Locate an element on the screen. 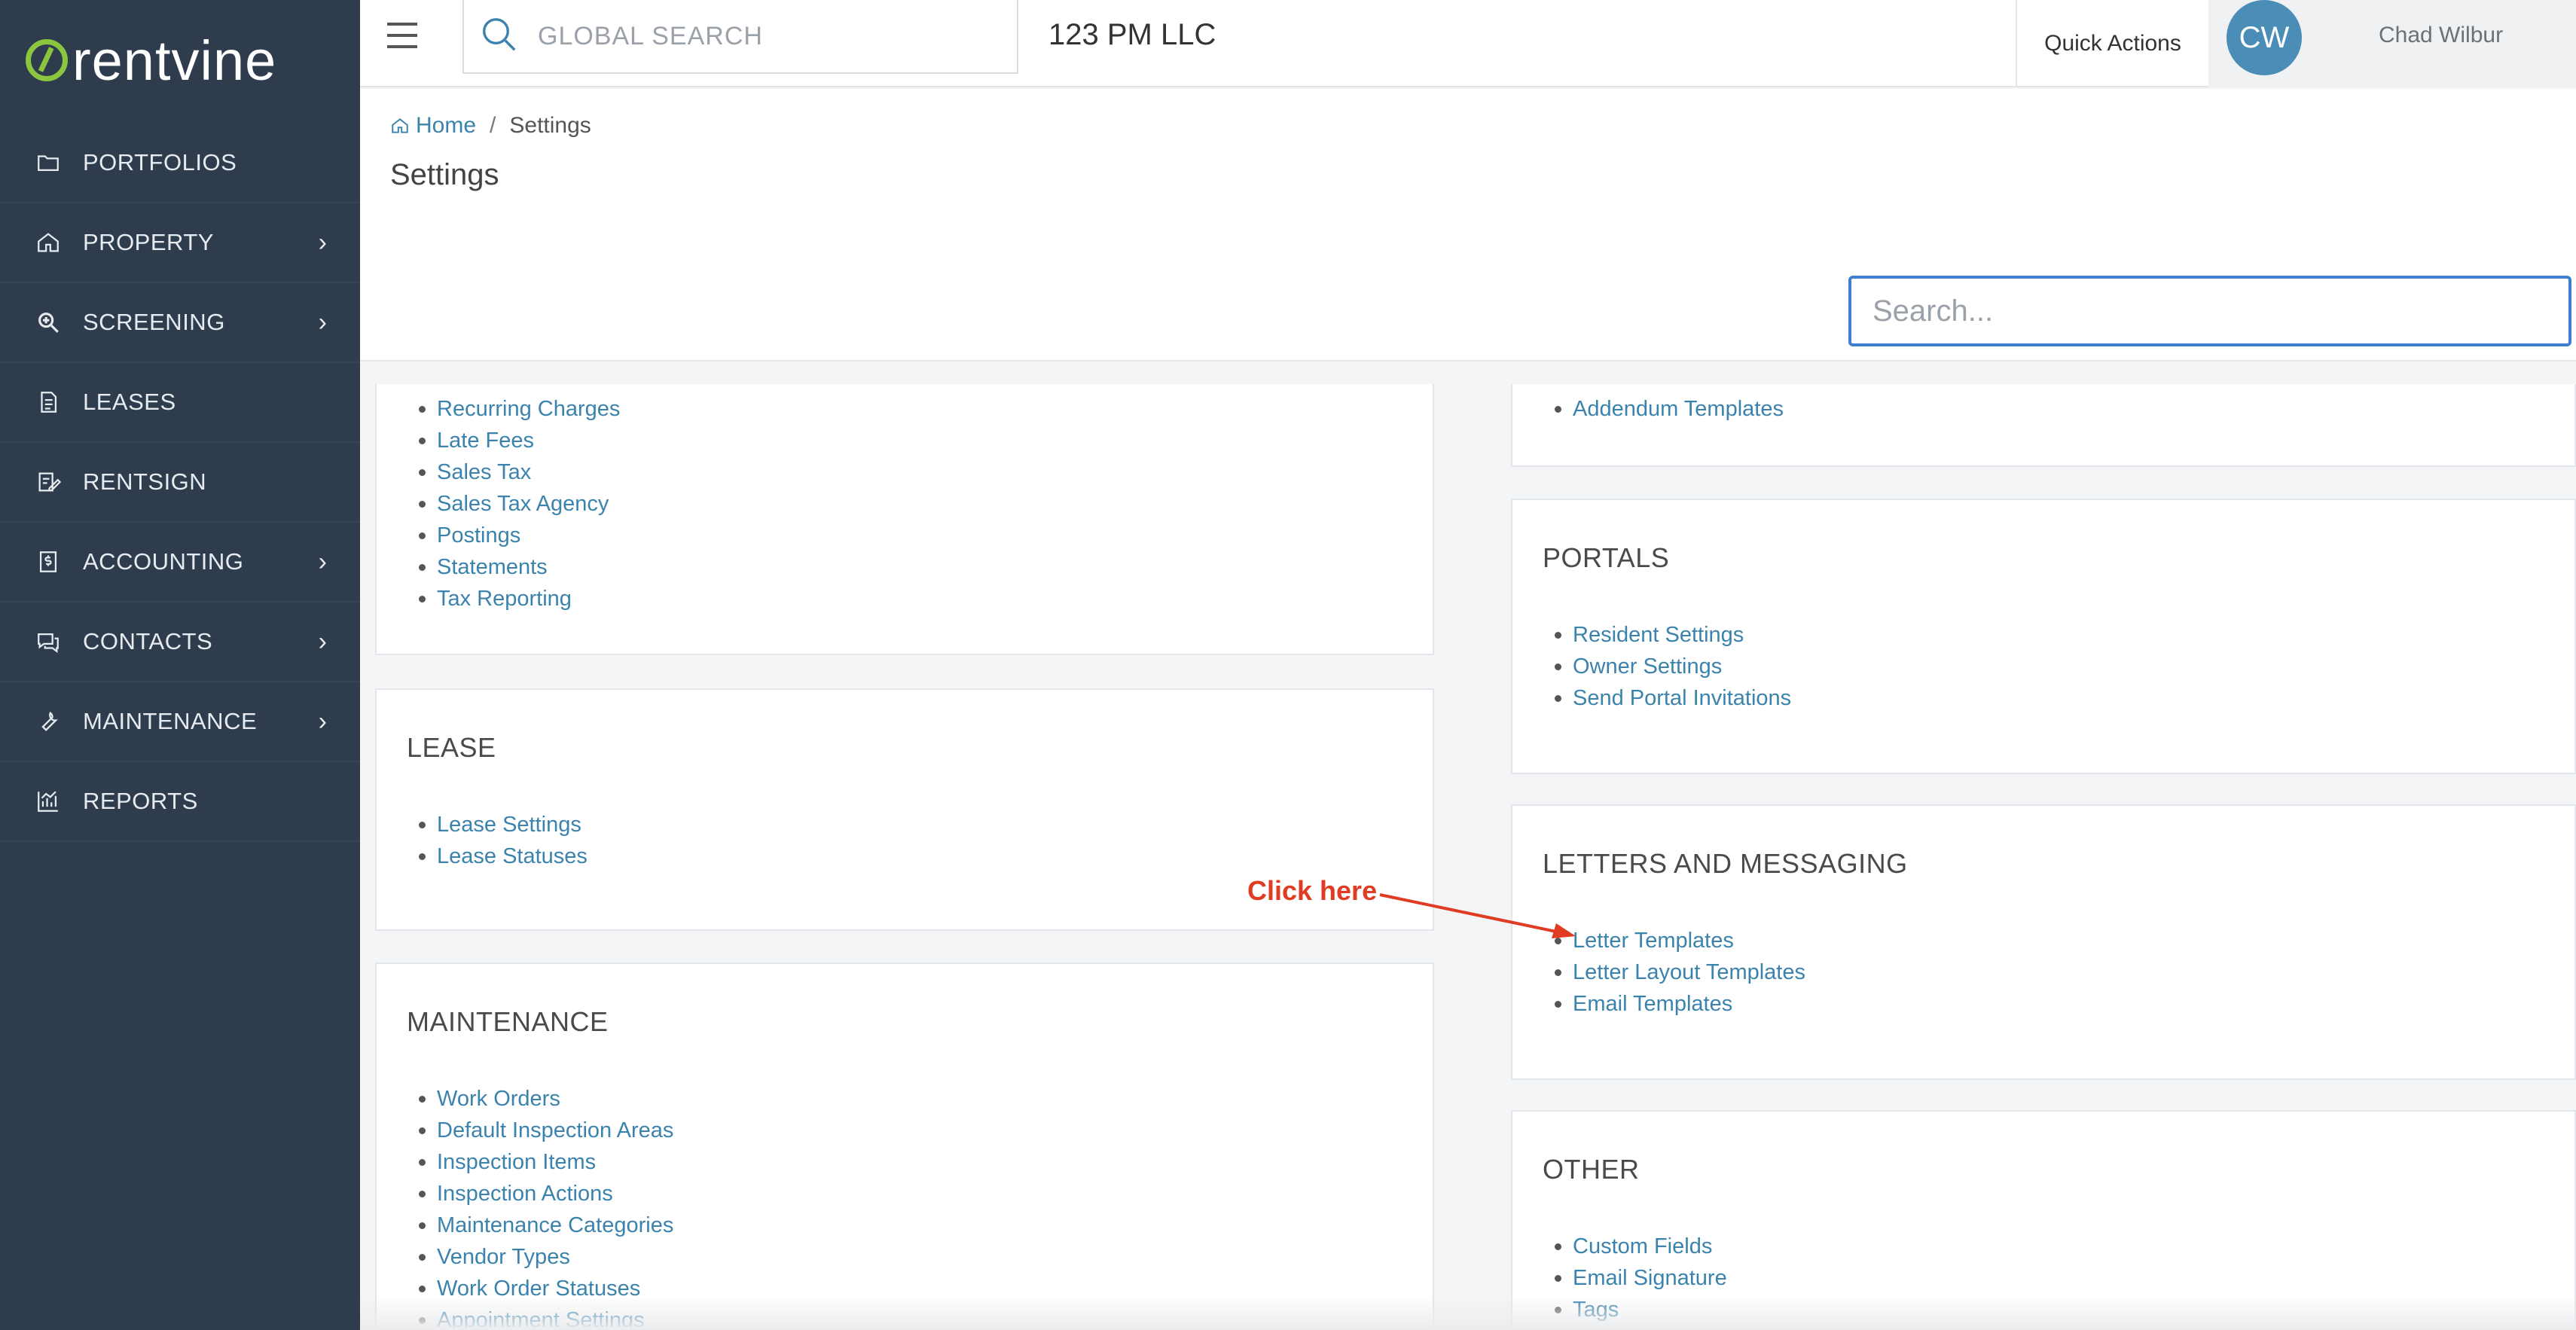  sign-icon is located at coordinates (49, 482).